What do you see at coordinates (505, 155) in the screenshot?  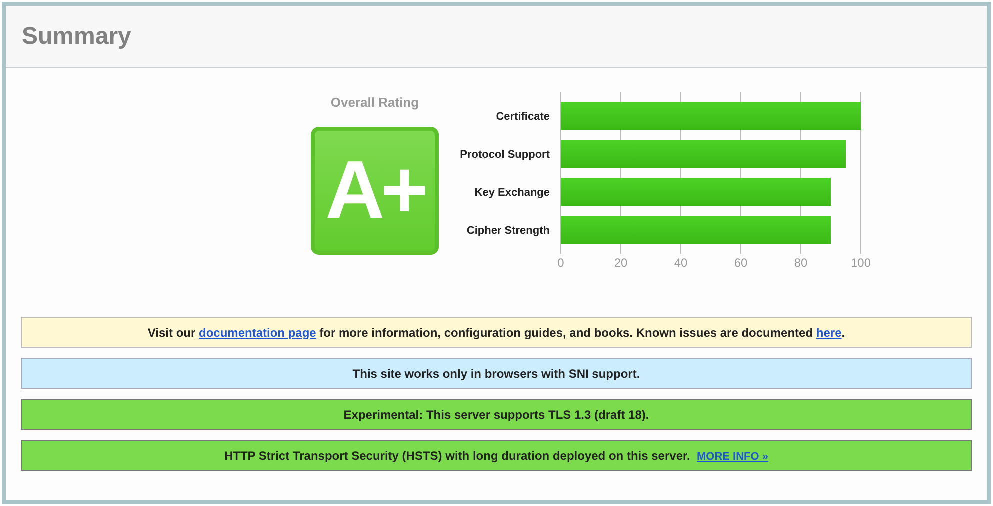 I see `category-label: Protocol Support` at bounding box center [505, 155].